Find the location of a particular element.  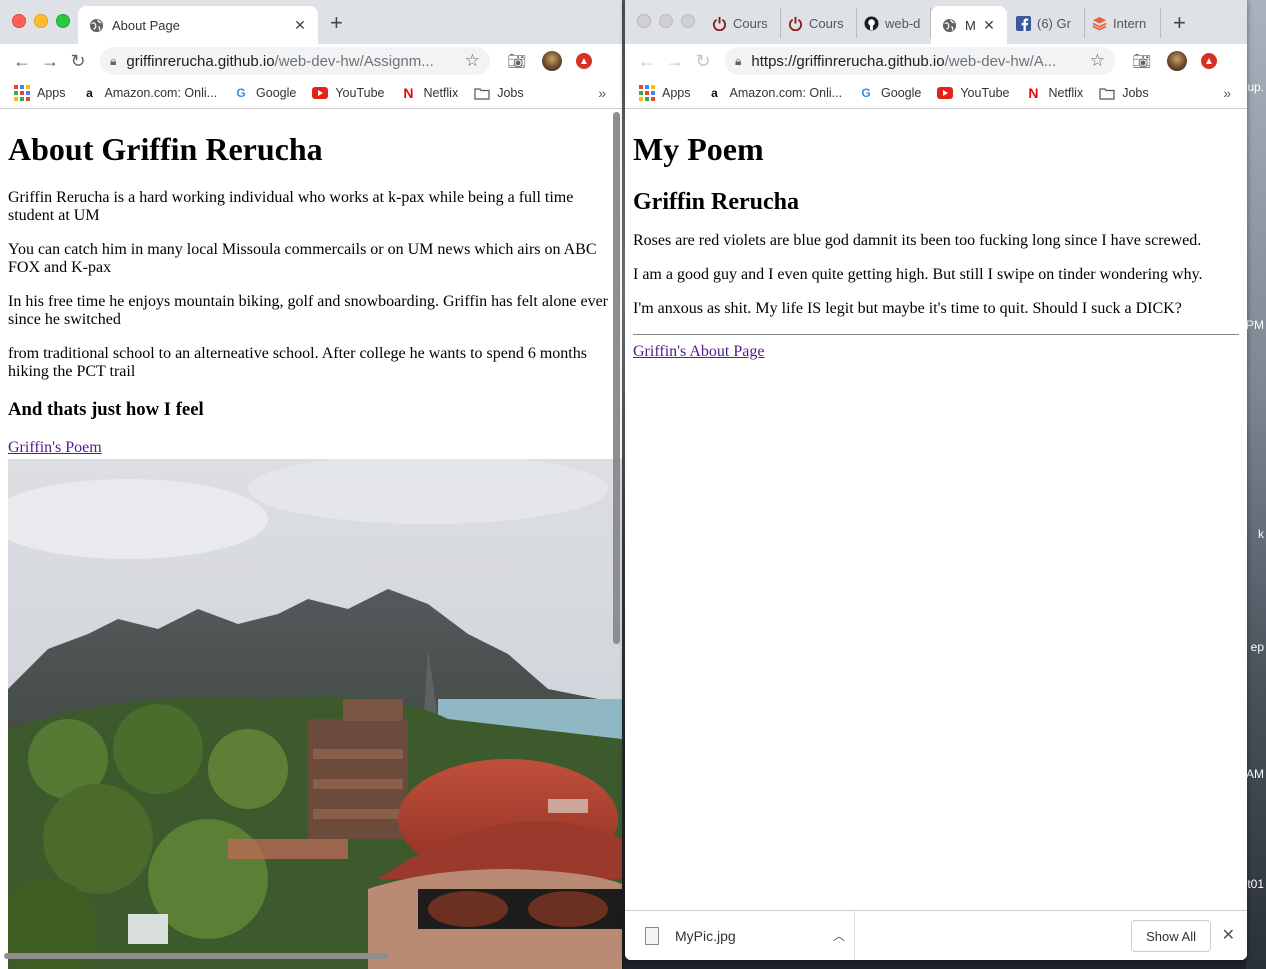

google-icon: G is located at coordinates (866, 93).